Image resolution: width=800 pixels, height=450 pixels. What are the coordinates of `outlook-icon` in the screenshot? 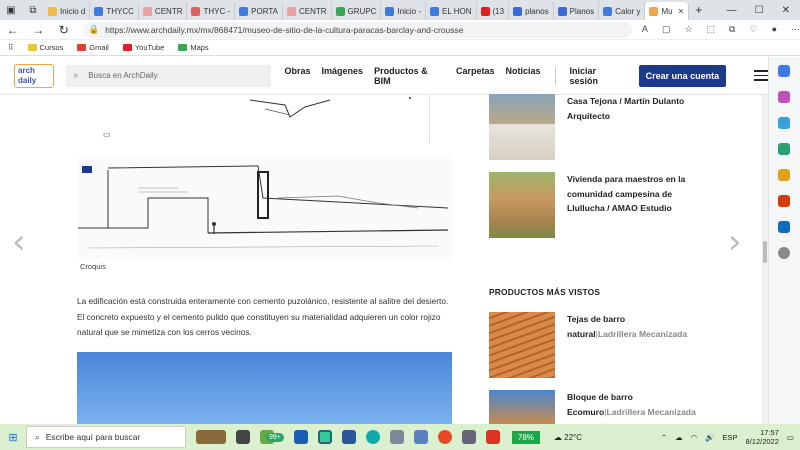 It's located at (784, 227).